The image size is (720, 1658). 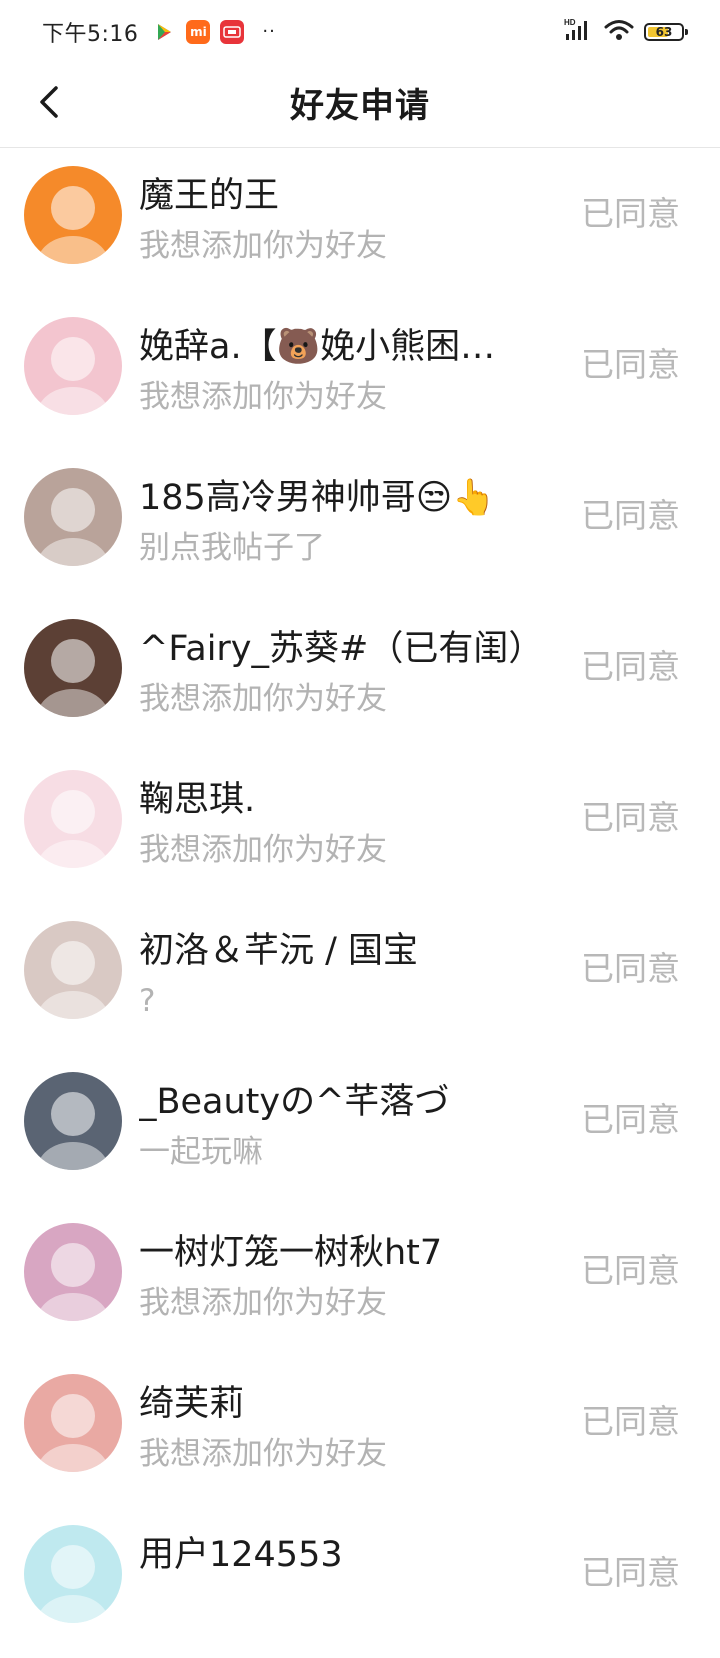 I want to click on friend-name: 初洛＆芊沅 / 国宝, so click(x=279, y=951).